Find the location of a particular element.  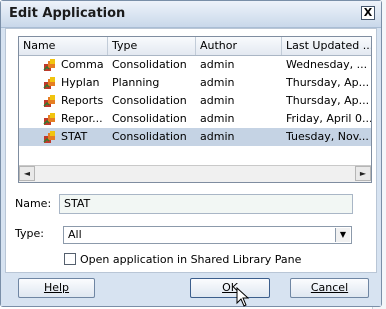

scroll-right-button: ► is located at coordinates (363, 173).